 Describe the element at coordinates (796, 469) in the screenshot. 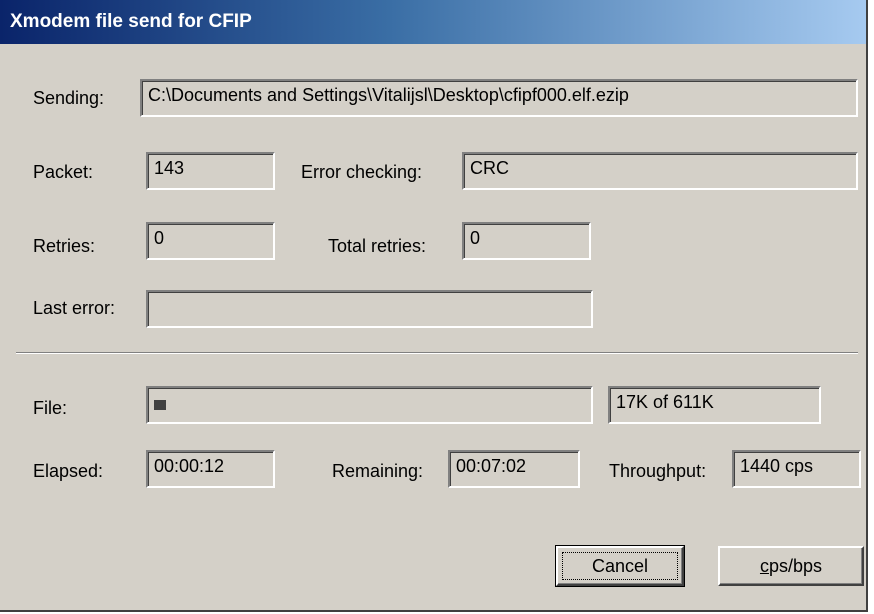

I see `throughput-field: 1440 cps` at that location.